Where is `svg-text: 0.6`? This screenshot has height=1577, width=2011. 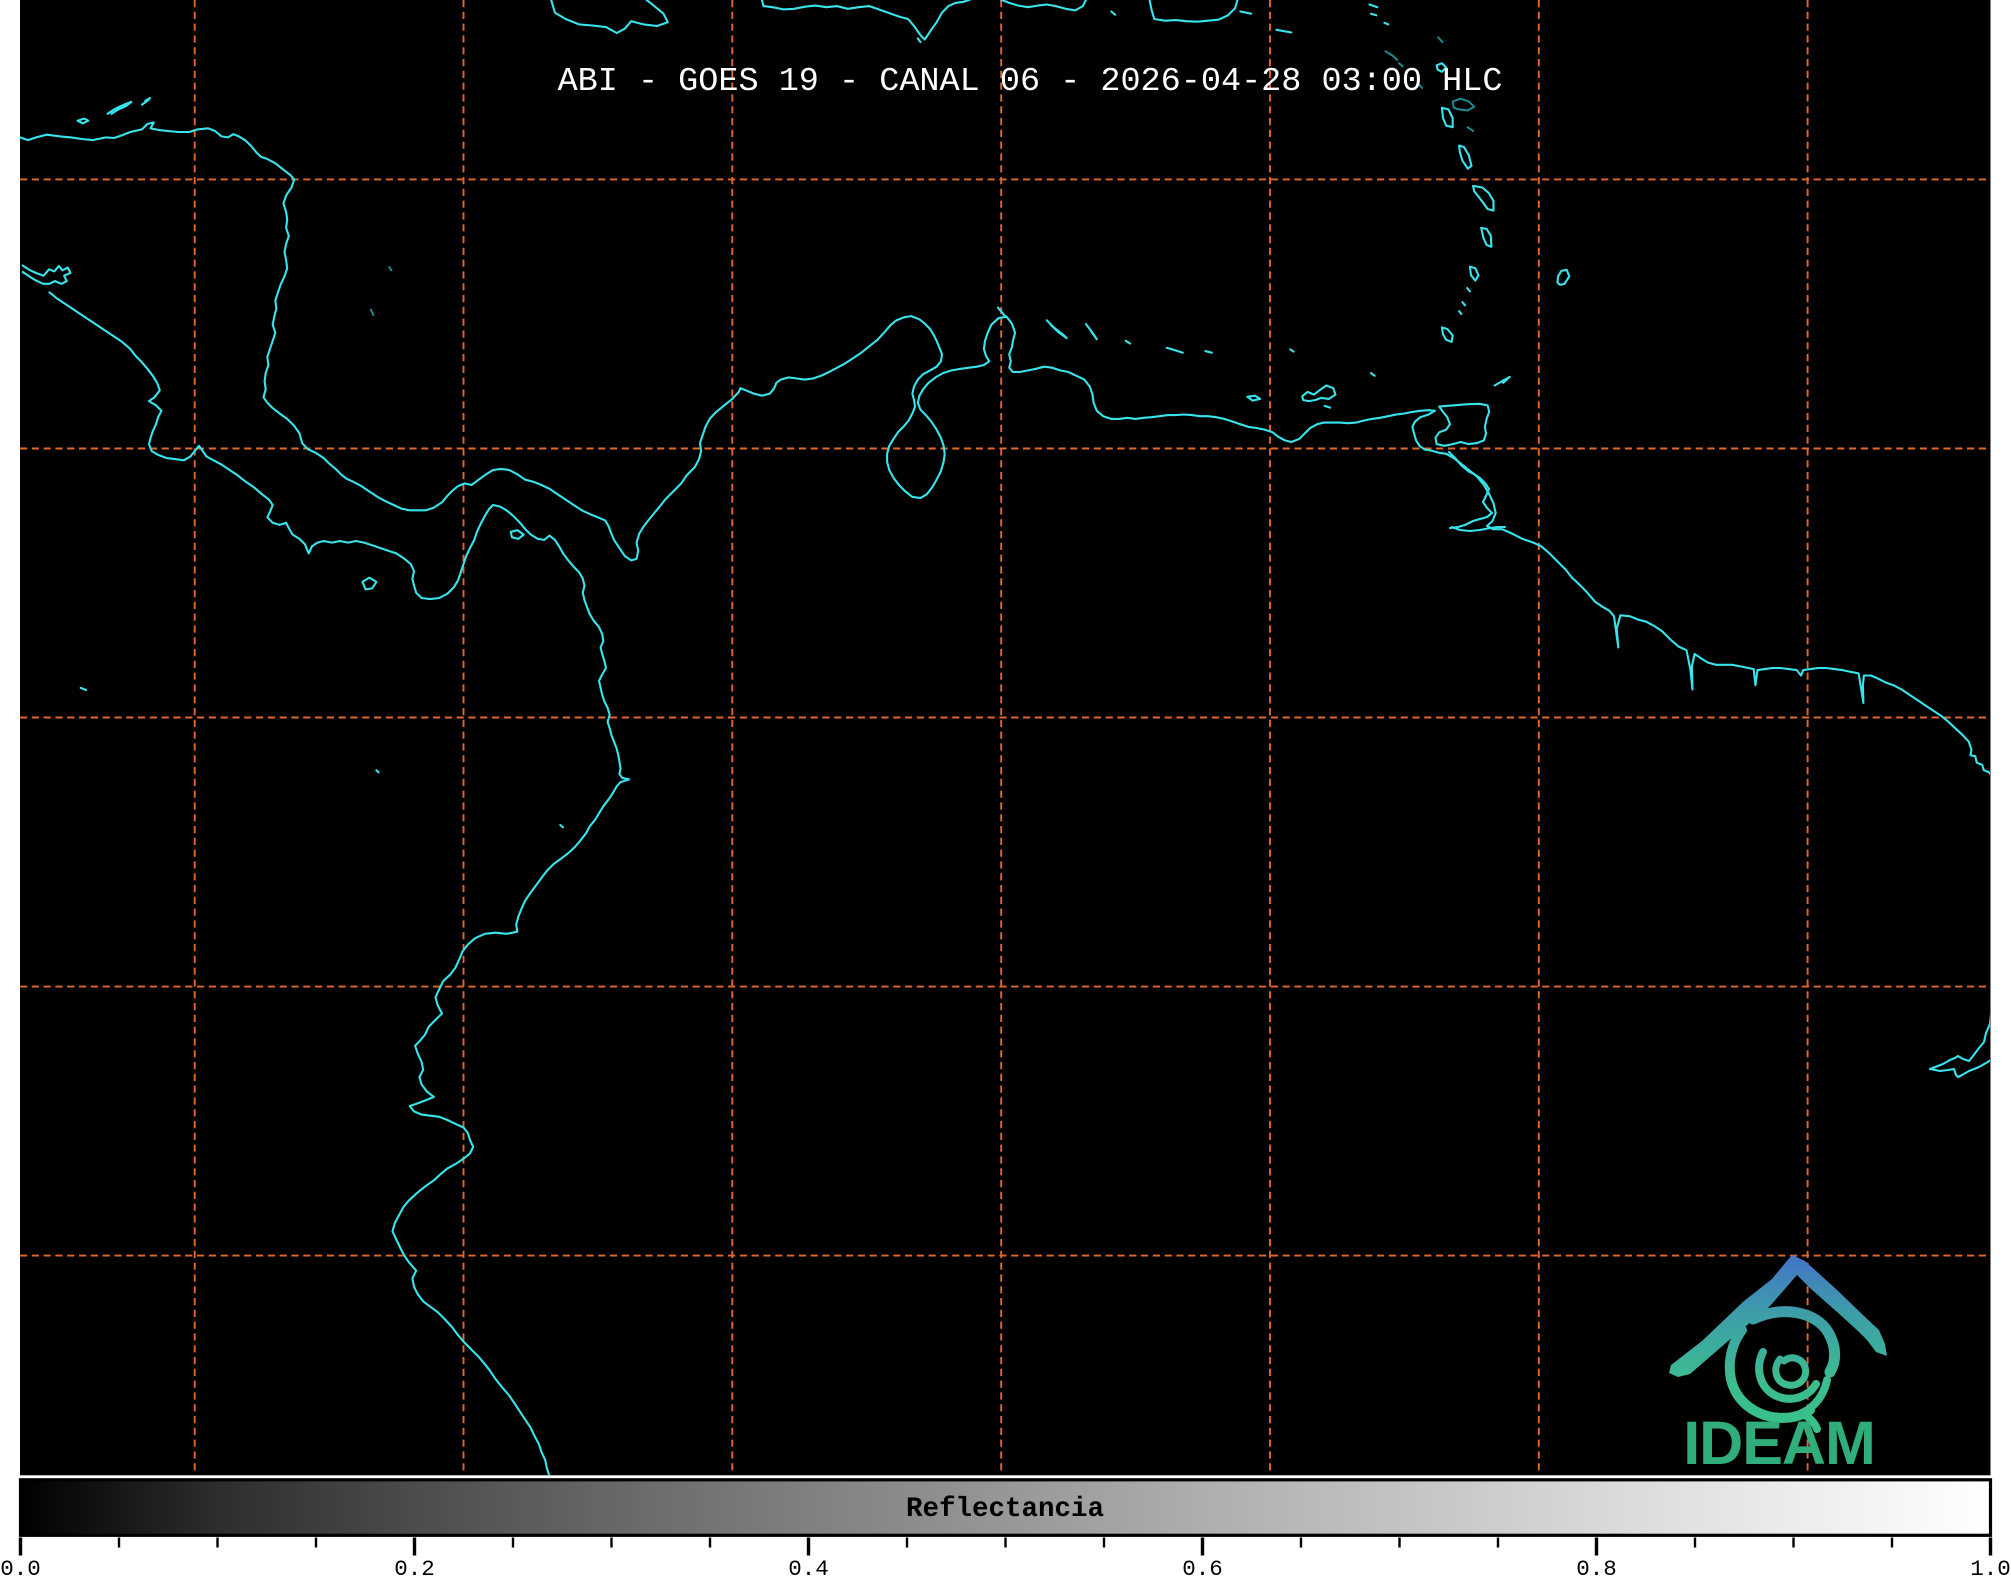
svg-text: 0.6 is located at coordinates (1202, 1566).